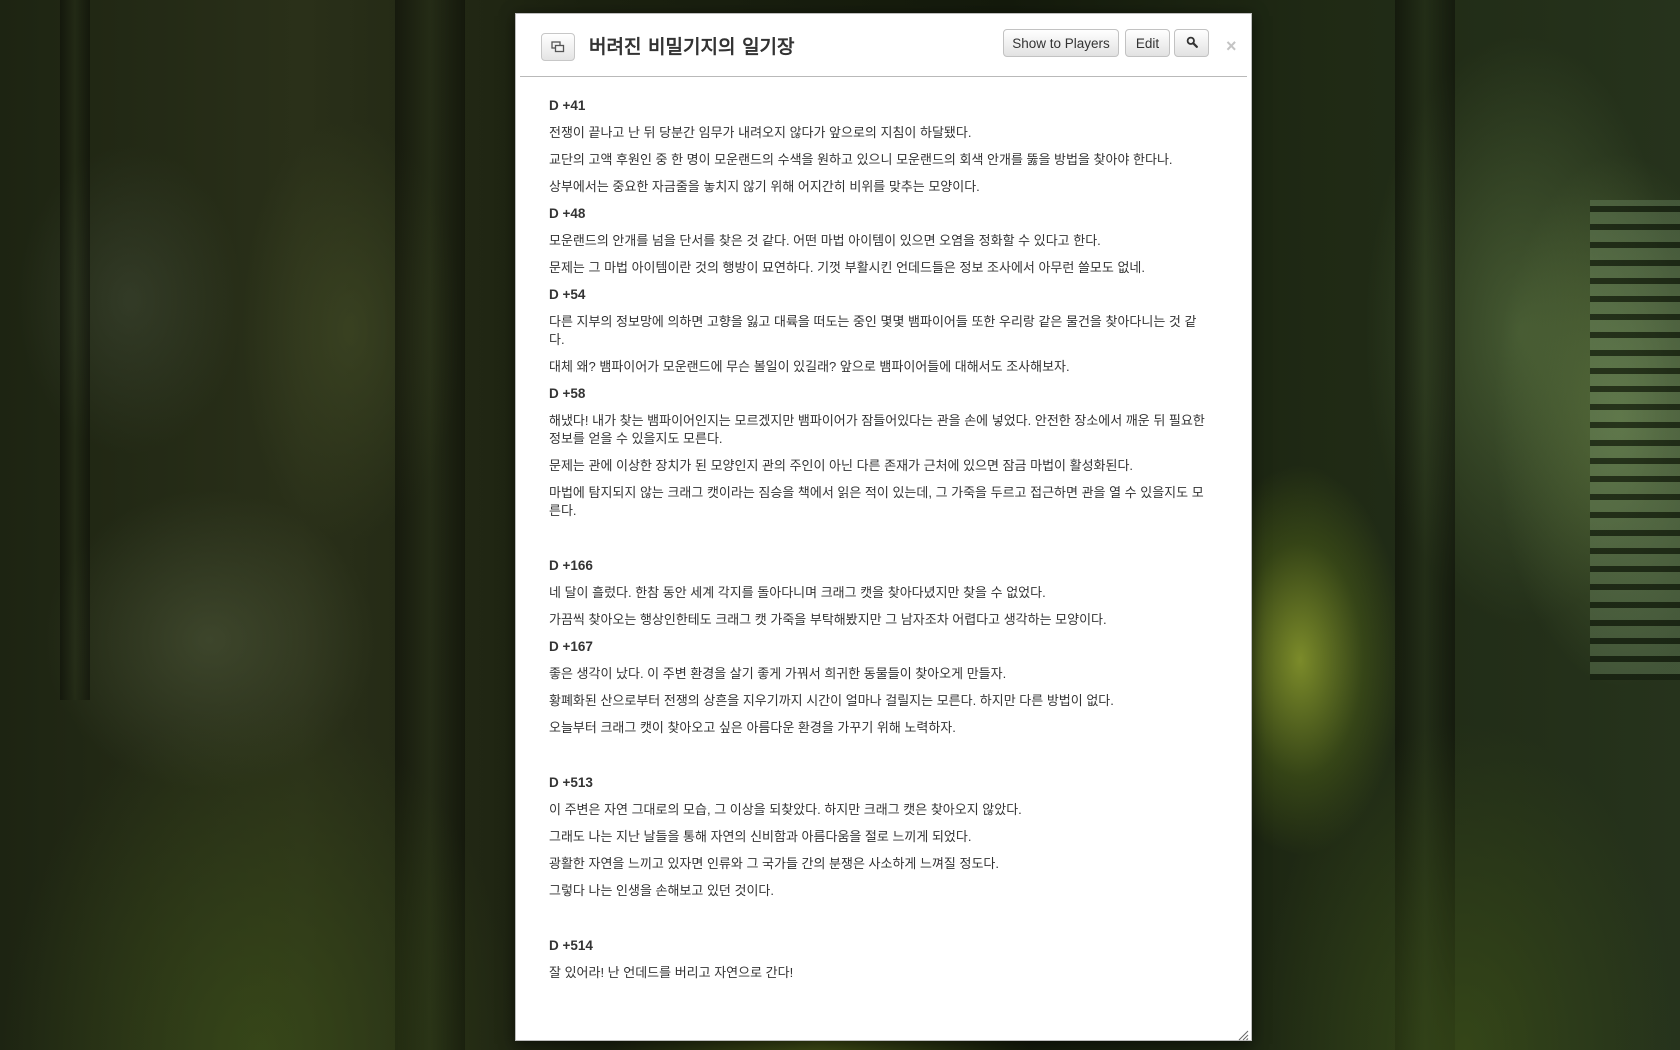  What do you see at coordinates (567, 105) in the screenshot?
I see `entry-day-heading: D +41` at bounding box center [567, 105].